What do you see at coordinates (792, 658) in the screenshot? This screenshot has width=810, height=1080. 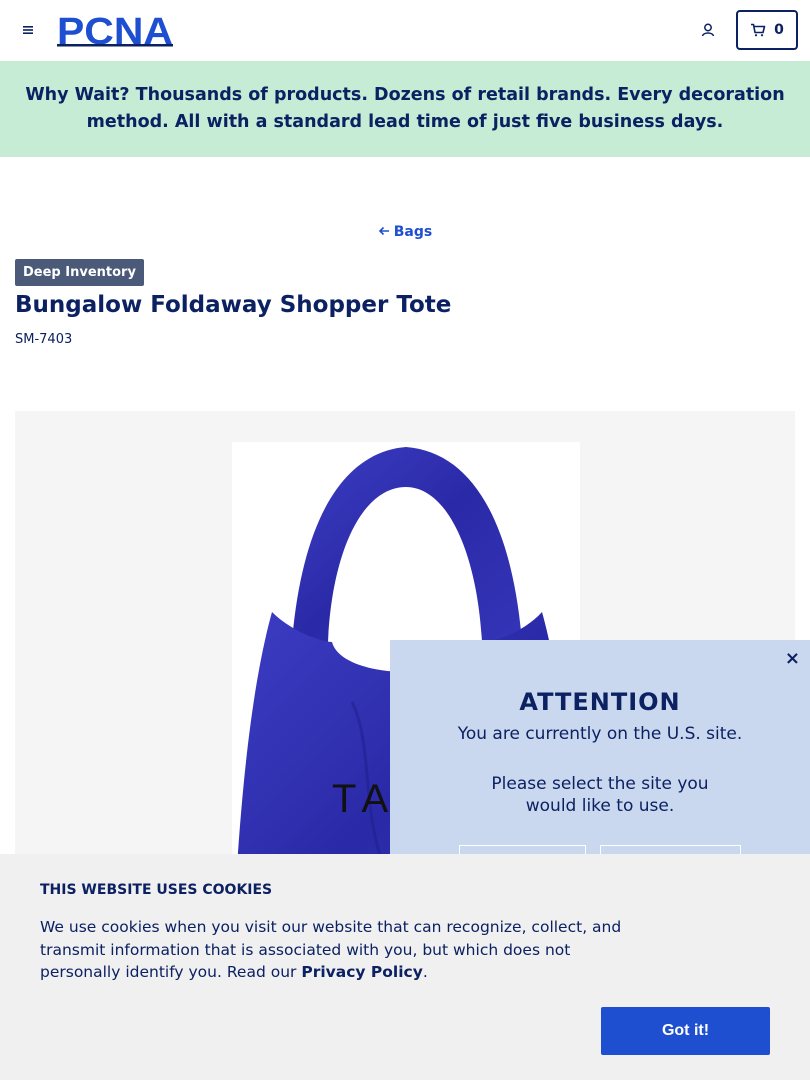 I see `close-icon: ×` at bounding box center [792, 658].